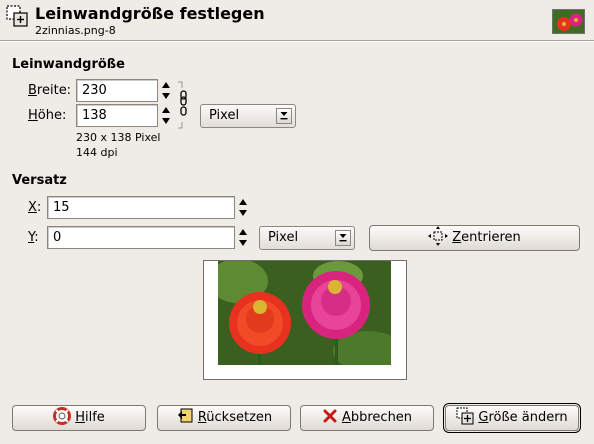  What do you see at coordinates (438, 238) in the screenshot?
I see `center-icon` at bounding box center [438, 238].